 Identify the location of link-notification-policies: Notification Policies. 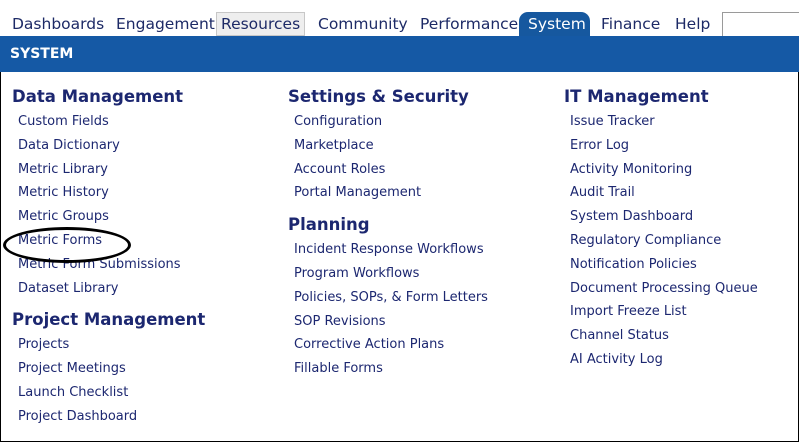
(661, 265).